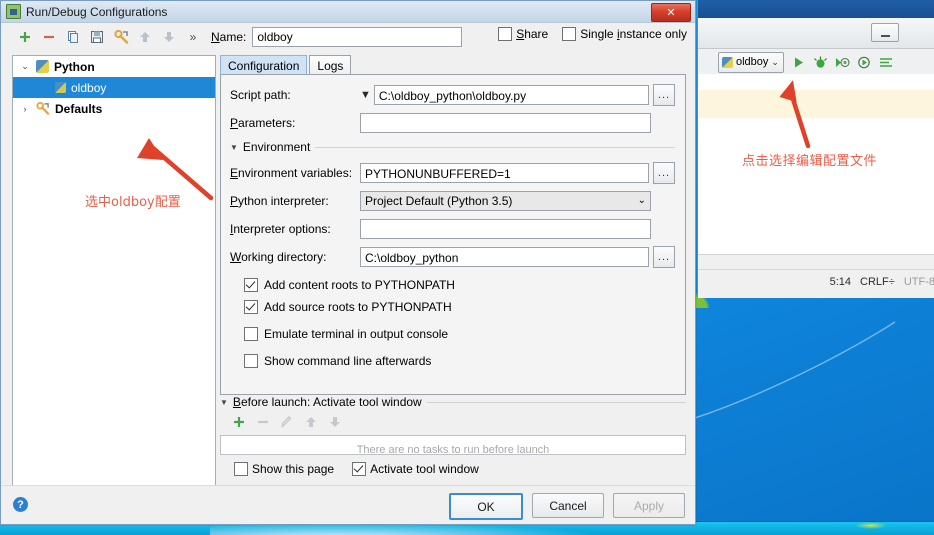 The width and height of the screenshot is (934, 535). I want to click on emulate-terminal-checkbox: Emulate terminal in output console, so click(452, 334).